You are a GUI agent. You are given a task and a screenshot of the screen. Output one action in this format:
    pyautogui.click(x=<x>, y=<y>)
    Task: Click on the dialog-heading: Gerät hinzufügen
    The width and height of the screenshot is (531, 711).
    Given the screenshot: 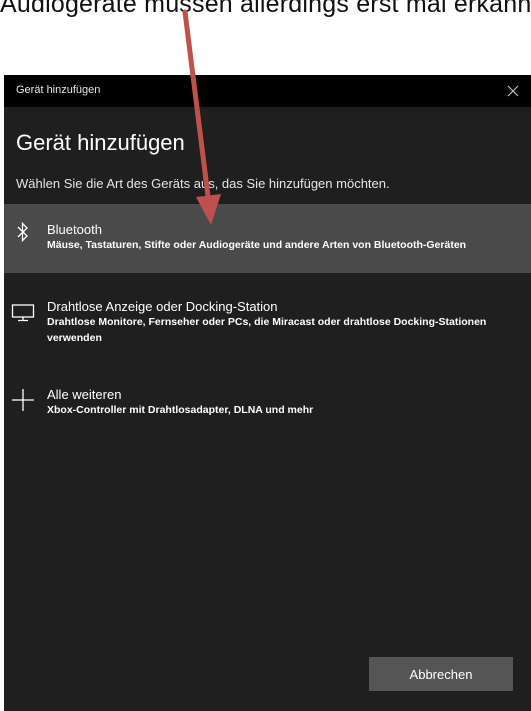 What is the action you would take?
    pyautogui.click(x=100, y=142)
    